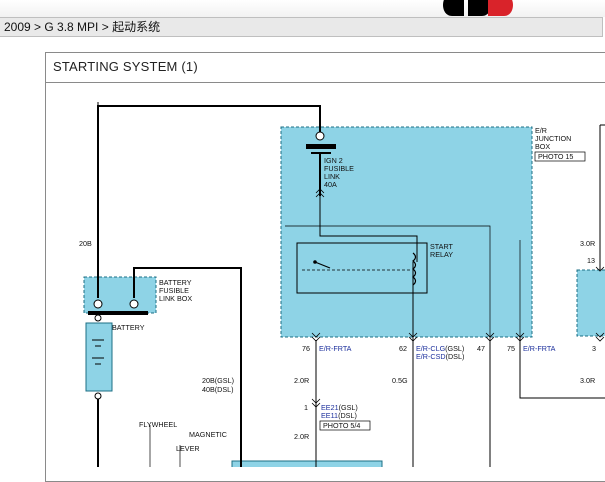  What do you see at coordinates (321, 153) in the screenshot?
I see `ign-fusible-link-bar` at bounding box center [321, 153].